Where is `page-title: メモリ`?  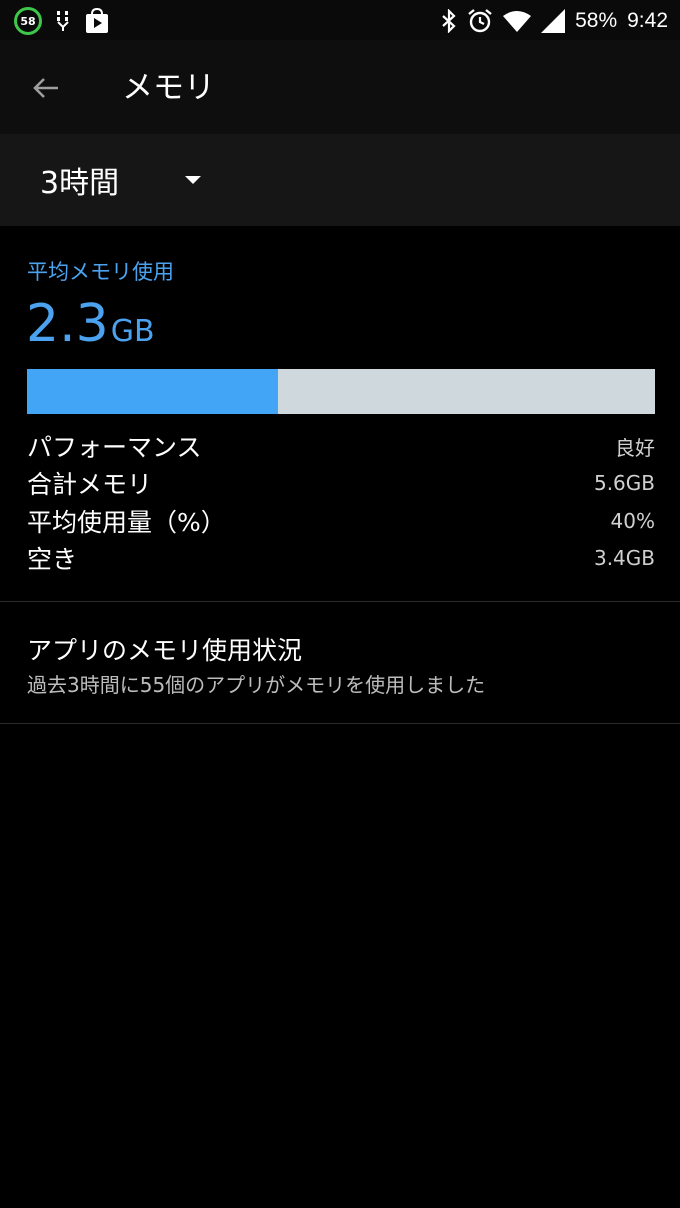 page-title: メモリ is located at coordinates (168, 88).